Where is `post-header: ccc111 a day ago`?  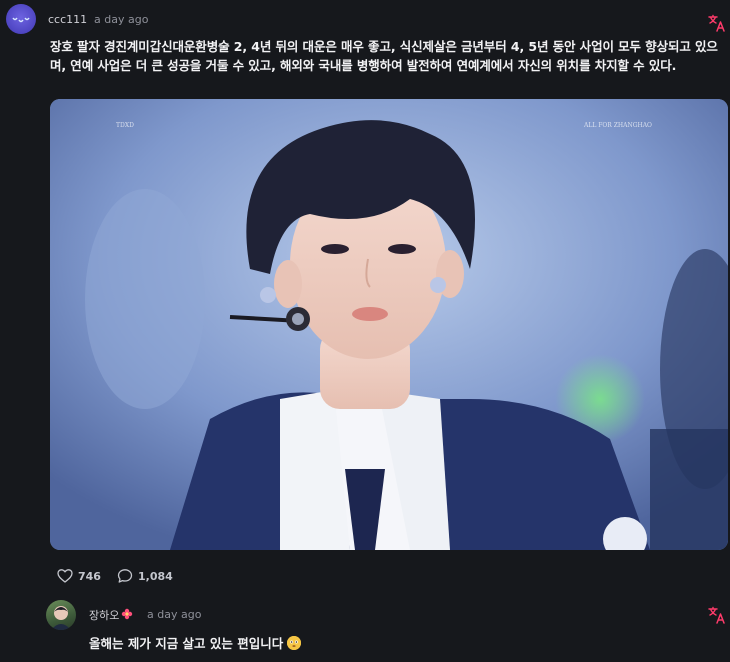
post-header: ccc111 a day ago is located at coordinates (368, 20).